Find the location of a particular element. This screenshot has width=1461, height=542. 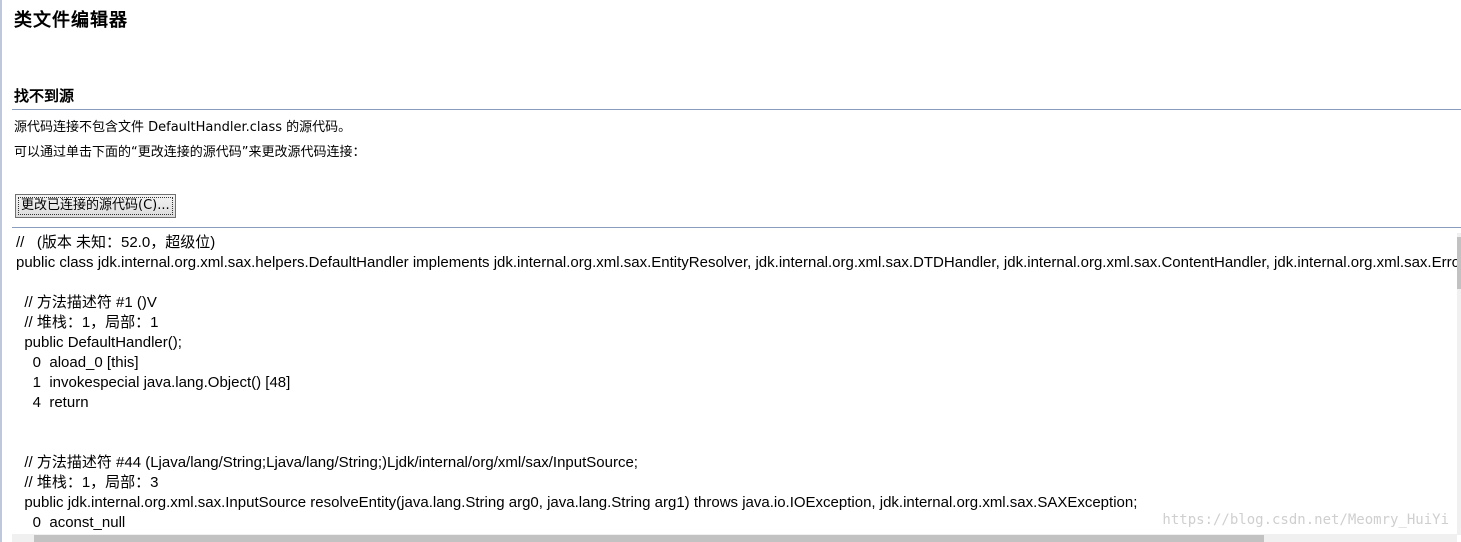

code-line: 0 aconst_null is located at coordinates (71, 522).